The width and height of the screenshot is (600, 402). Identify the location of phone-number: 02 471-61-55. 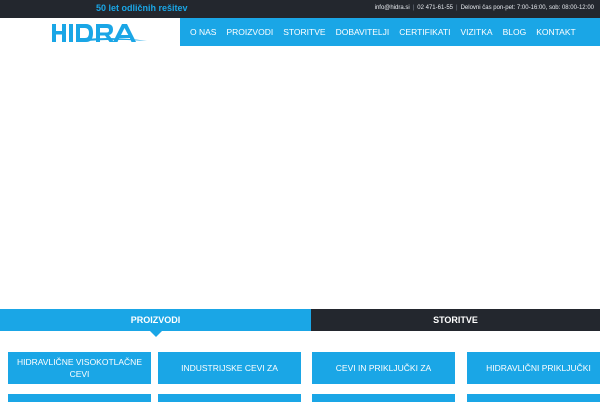
(435, 8).